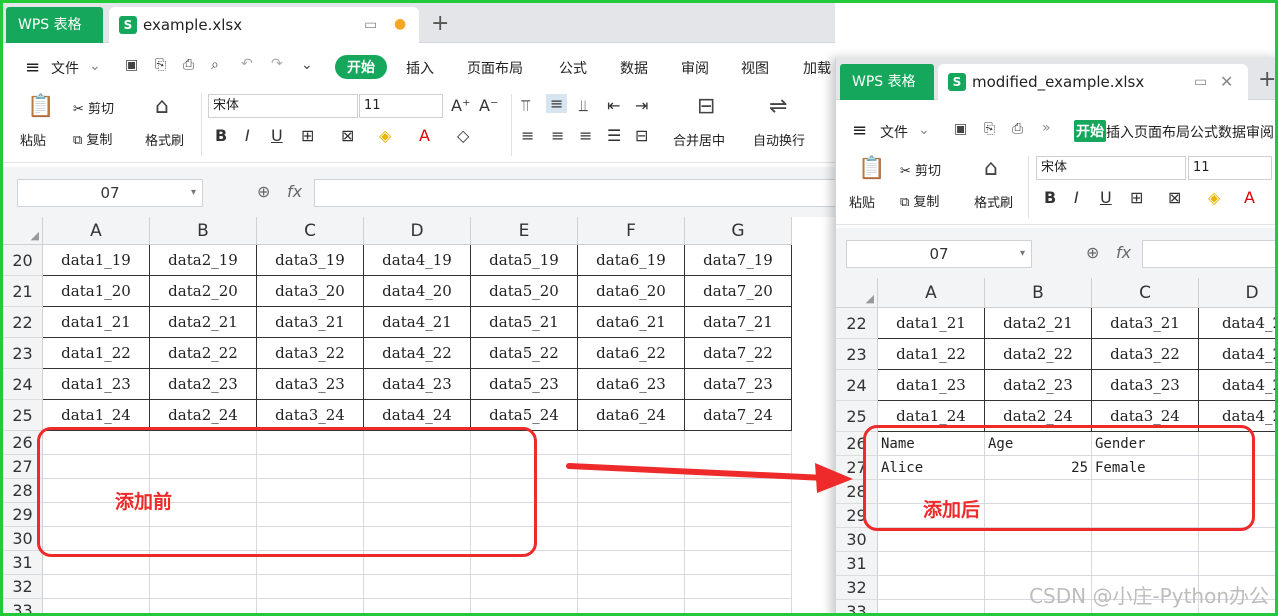 The image size is (1278, 616). Describe the element at coordinates (573, 68) in the screenshot. I see `tab-formulas: 公式` at that location.